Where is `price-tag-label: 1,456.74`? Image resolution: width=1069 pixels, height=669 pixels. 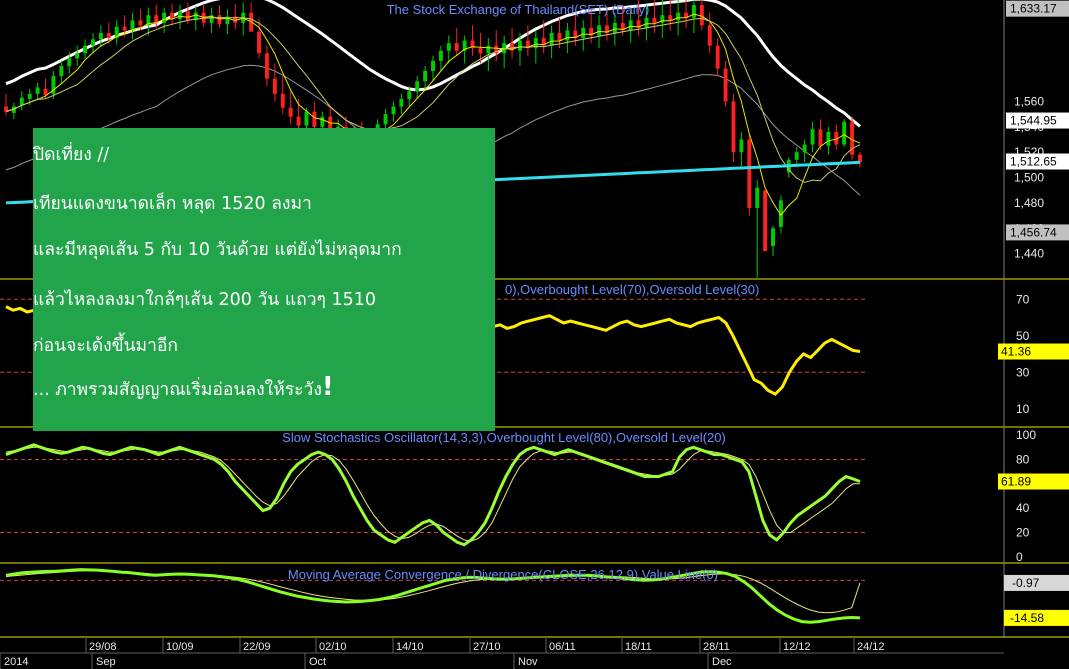
price-tag-label: 1,456.74 is located at coordinates (1033, 232).